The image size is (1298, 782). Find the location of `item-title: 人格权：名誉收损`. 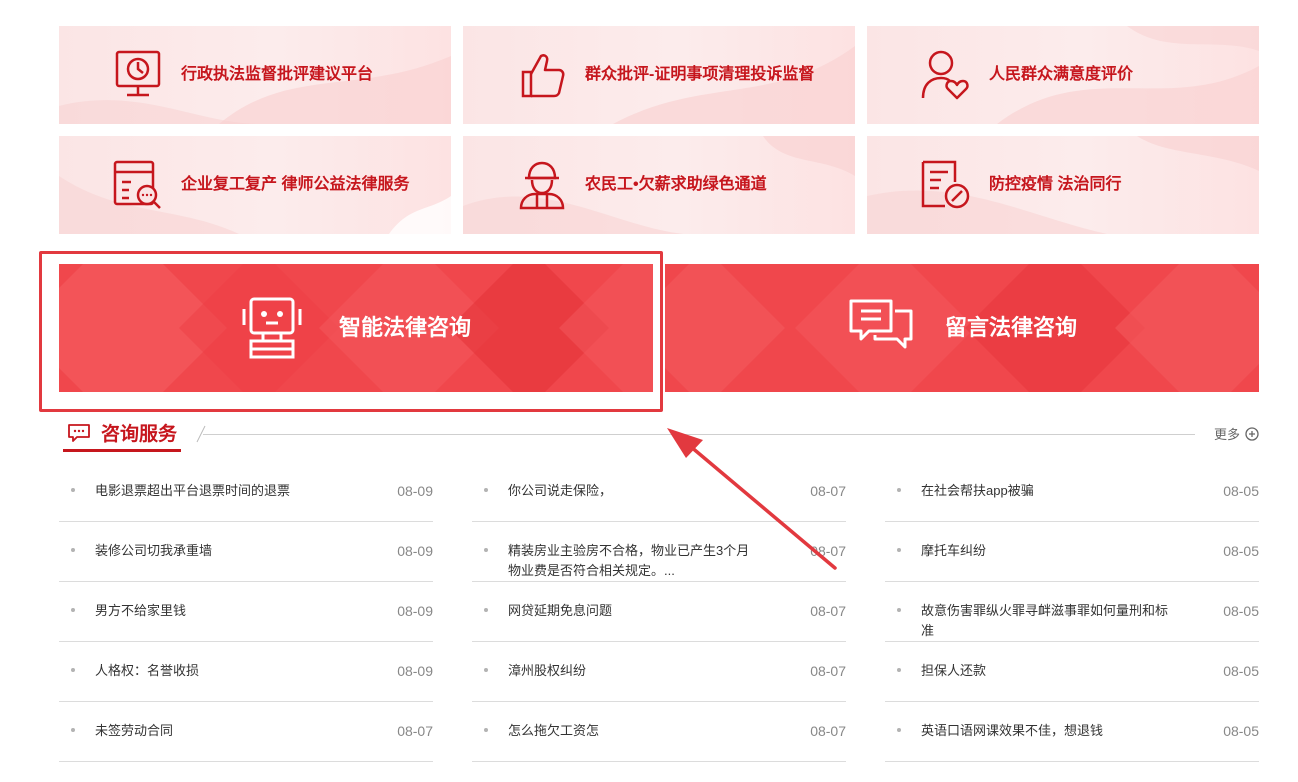

item-title: 人格权：名誉收损 is located at coordinates (147, 670).